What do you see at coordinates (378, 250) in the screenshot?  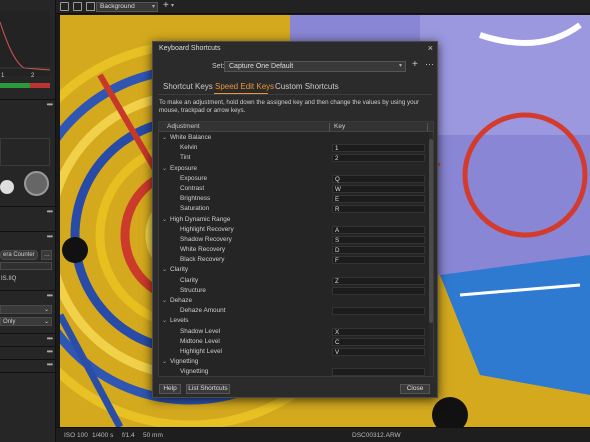 I see `key-field: D` at bounding box center [378, 250].